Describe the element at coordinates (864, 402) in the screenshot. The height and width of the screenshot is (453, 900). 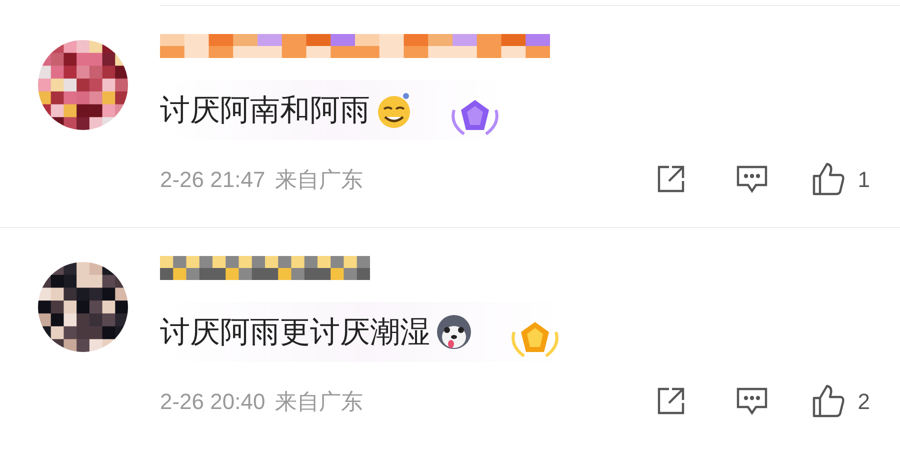
I see `like-count: 2` at that location.